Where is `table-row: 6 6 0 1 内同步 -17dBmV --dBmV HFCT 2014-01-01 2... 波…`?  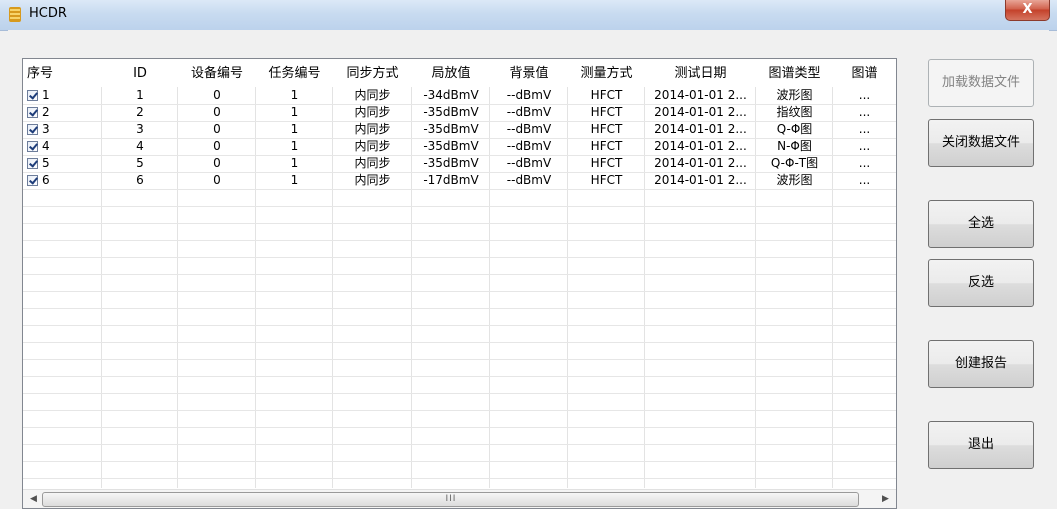 table-row: 6 6 0 1 内同步 -17dBmV --dBmV HFCT 2014-01-01 2... 波… is located at coordinates (459, 180).